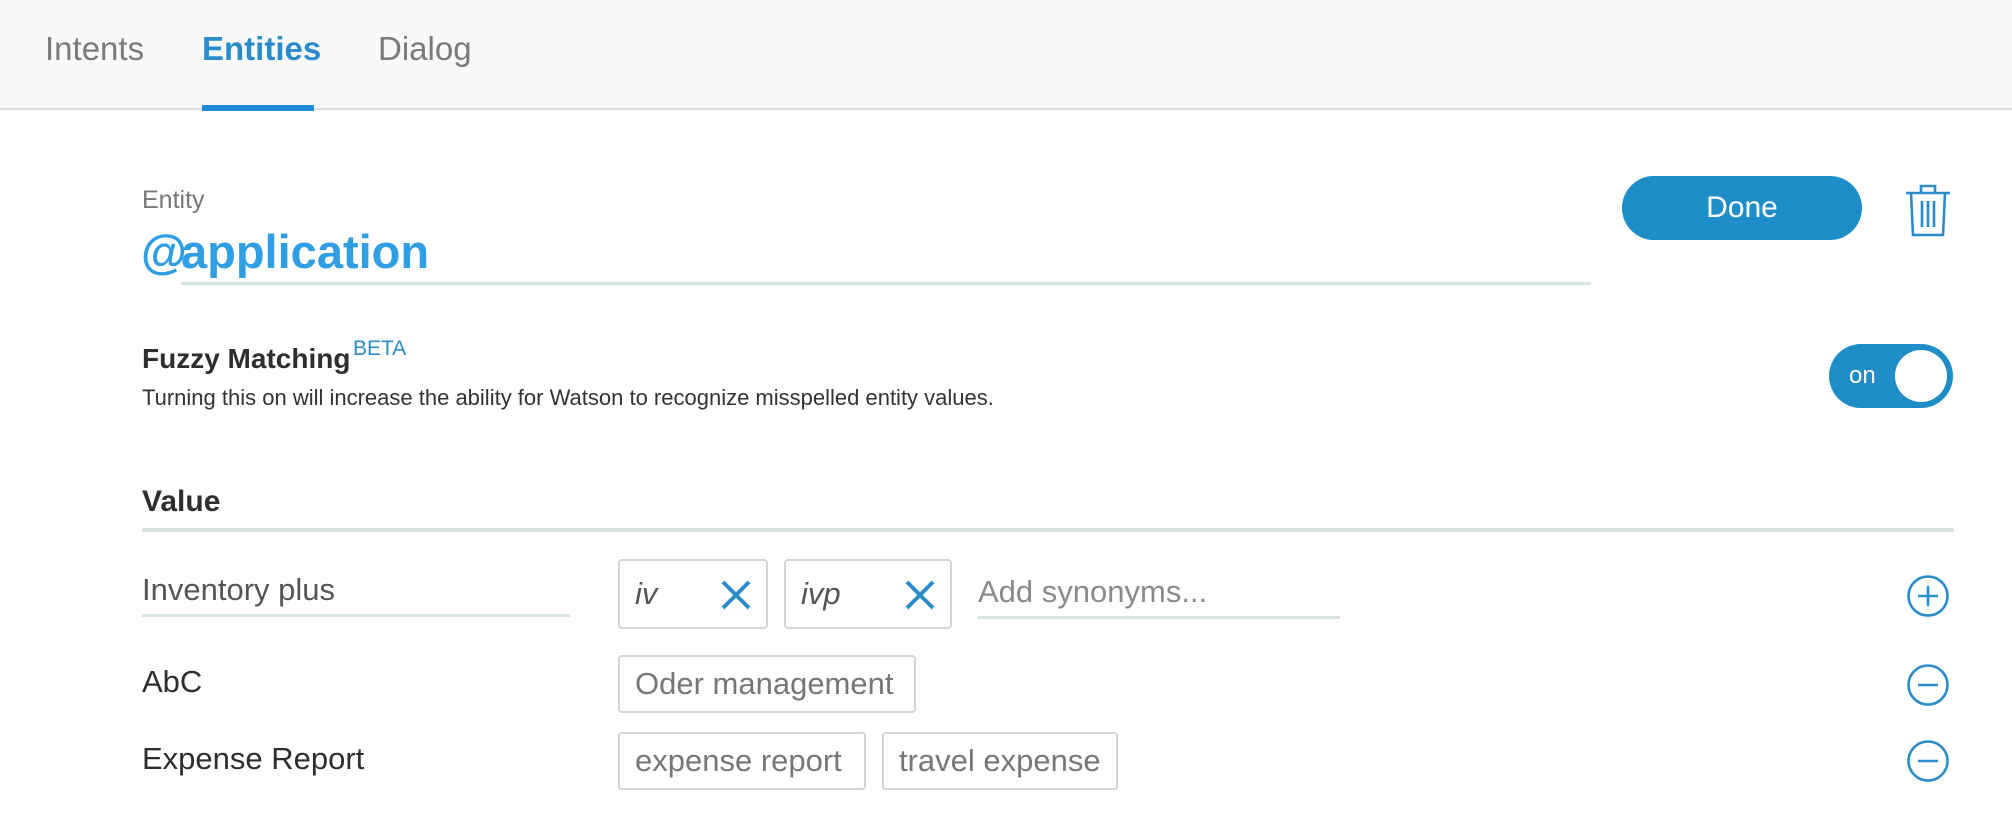  What do you see at coordinates (1006, 55) in the screenshot?
I see `tab-bar: Intents Entities Dialog` at bounding box center [1006, 55].